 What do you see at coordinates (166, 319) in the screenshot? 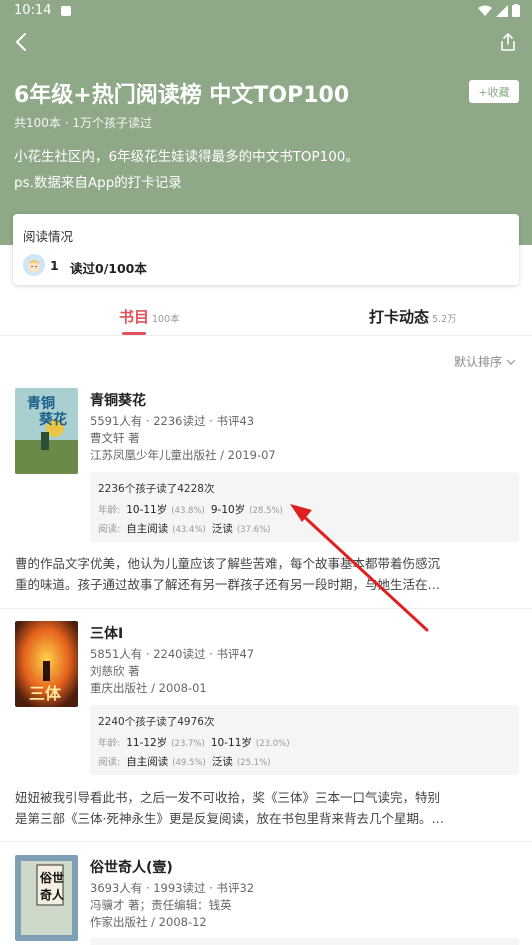
I see `tab-booklist-count: 100本` at bounding box center [166, 319].